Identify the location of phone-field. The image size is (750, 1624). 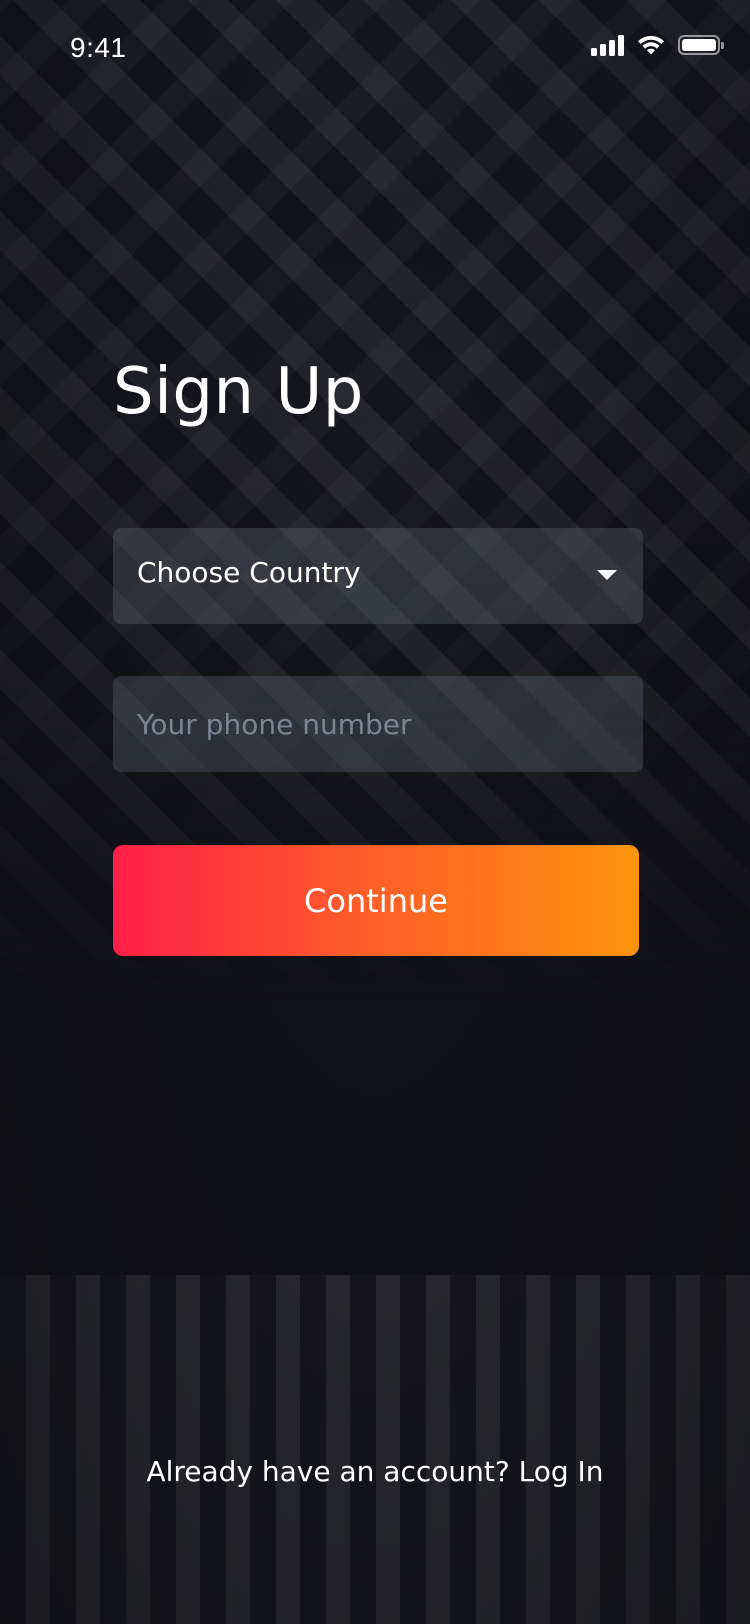
(378, 724).